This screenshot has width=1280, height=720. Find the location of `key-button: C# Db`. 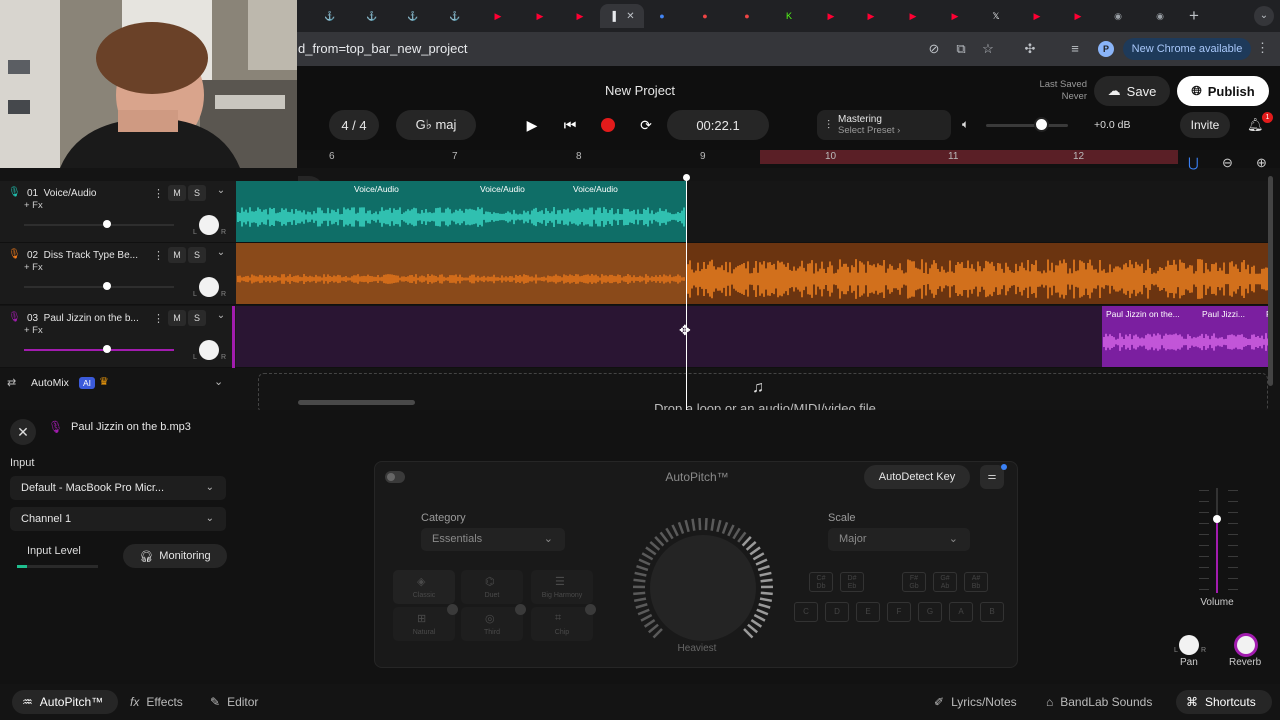

key-button: C# Db is located at coordinates (821, 582).